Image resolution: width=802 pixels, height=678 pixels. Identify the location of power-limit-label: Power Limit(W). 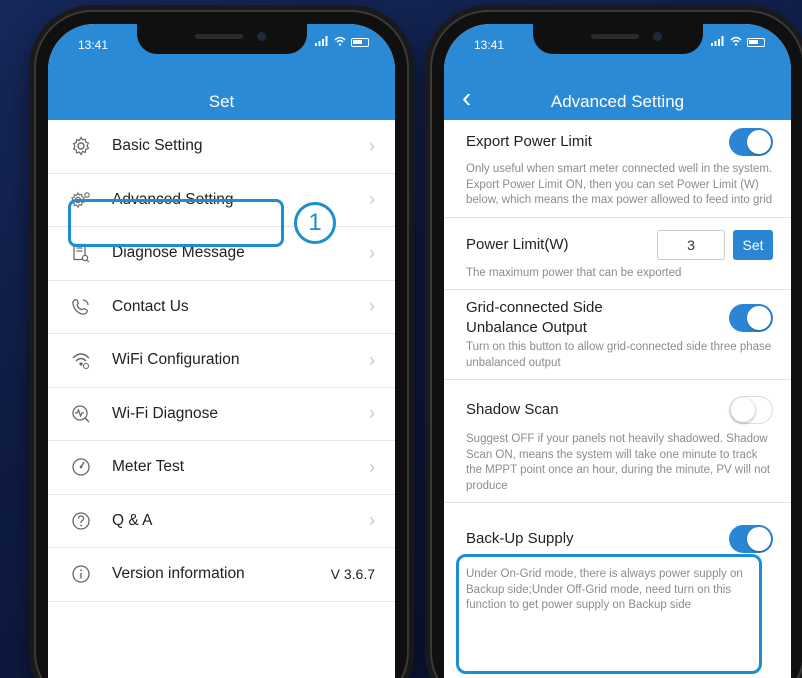
(517, 244).